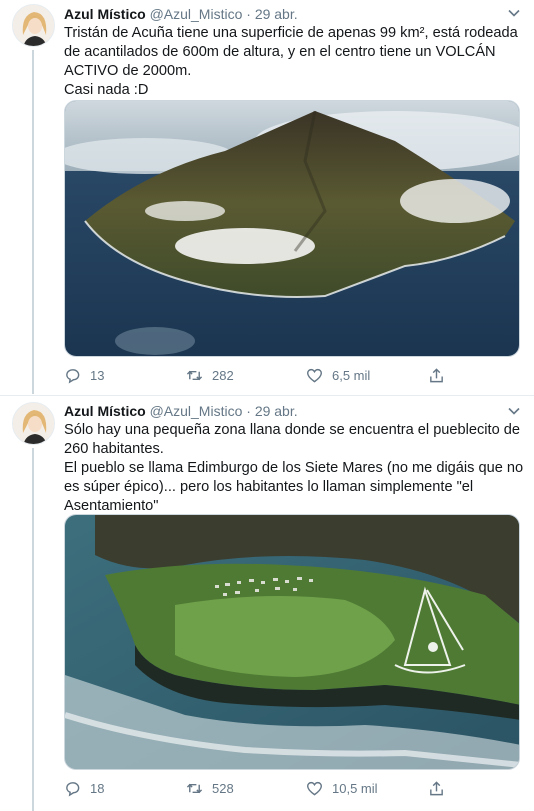 Image resolution: width=534 pixels, height=811 pixels. Describe the element at coordinates (84, 788) in the screenshot. I see `reply-button: 18` at that location.